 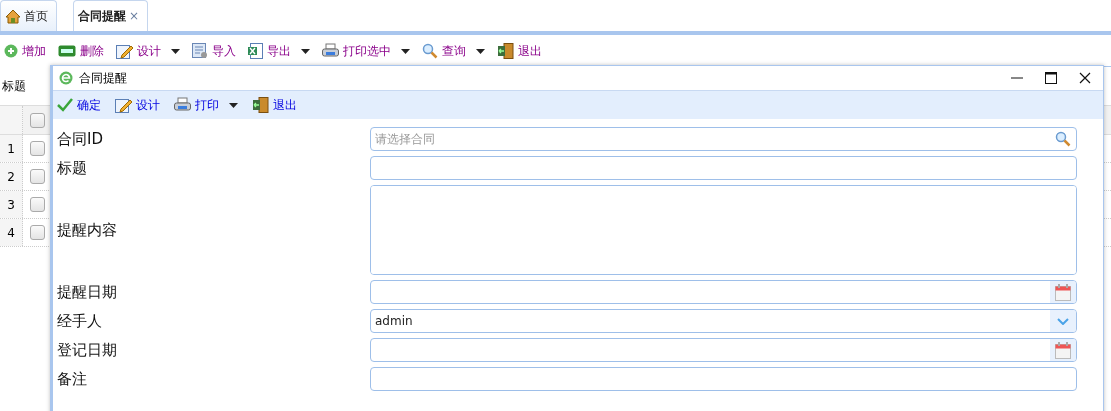 What do you see at coordinates (206, 105) in the screenshot?
I see `toolbar-button: 打印` at bounding box center [206, 105].